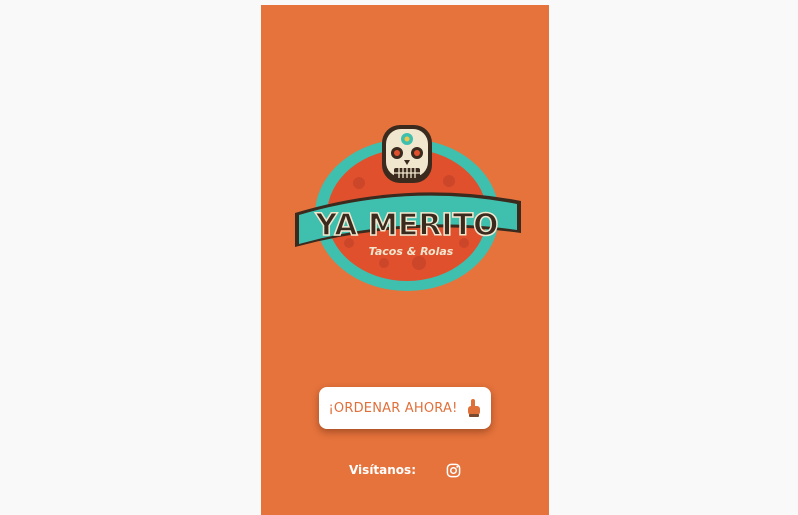 This screenshot has width=798, height=515. Describe the element at coordinates (407, 154) in the screenshot. I see `skull-icon` at that location.